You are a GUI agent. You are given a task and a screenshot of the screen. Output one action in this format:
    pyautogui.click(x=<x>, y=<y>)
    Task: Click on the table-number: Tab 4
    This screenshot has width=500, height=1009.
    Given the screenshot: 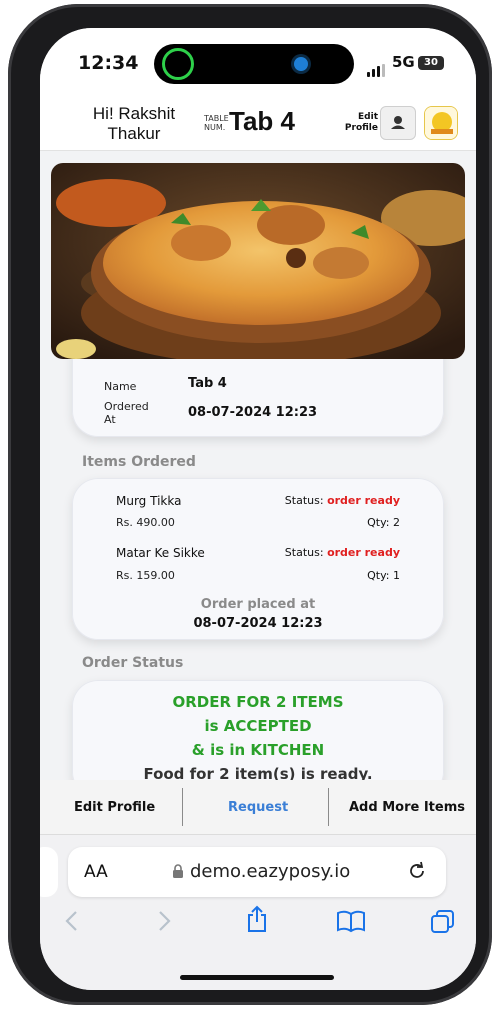 What is the action you would take?
    pyautogui.click(x=262, y=121)
    